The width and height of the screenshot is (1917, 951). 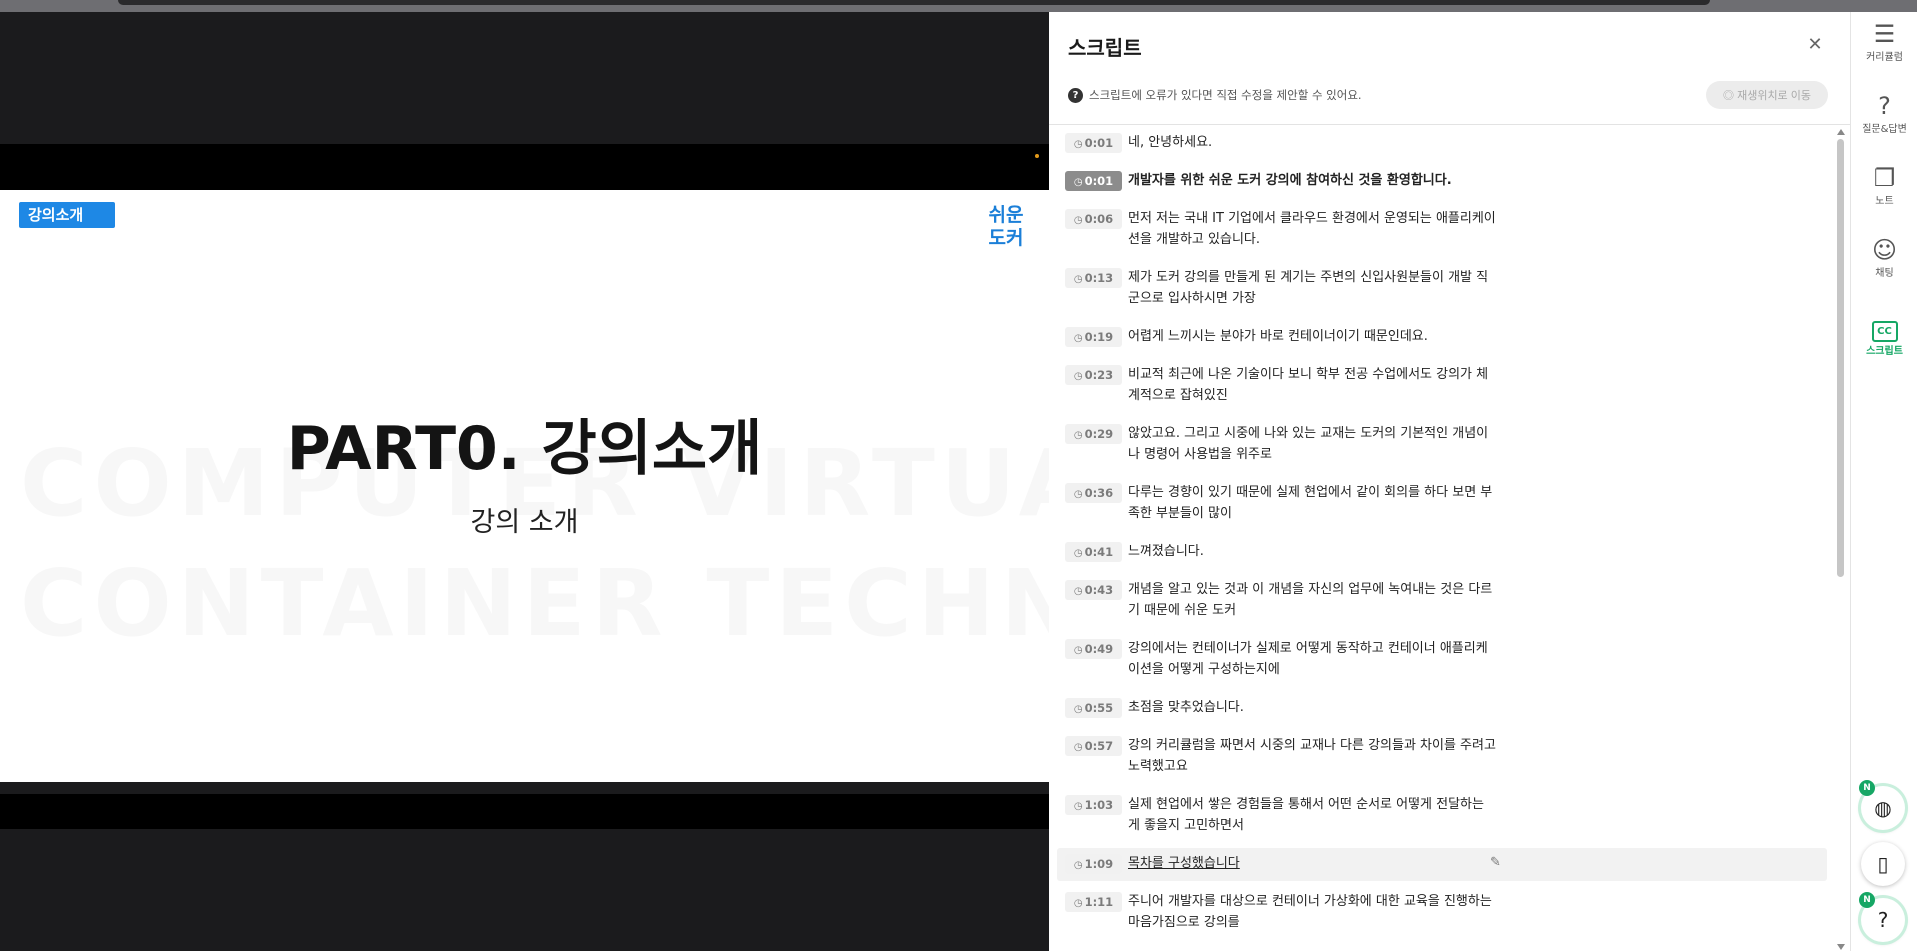 What do you see at coordinates (1884, 273) in the screenshot?
I see `rail-label: 채팅` at bounding box center [1884, 273].